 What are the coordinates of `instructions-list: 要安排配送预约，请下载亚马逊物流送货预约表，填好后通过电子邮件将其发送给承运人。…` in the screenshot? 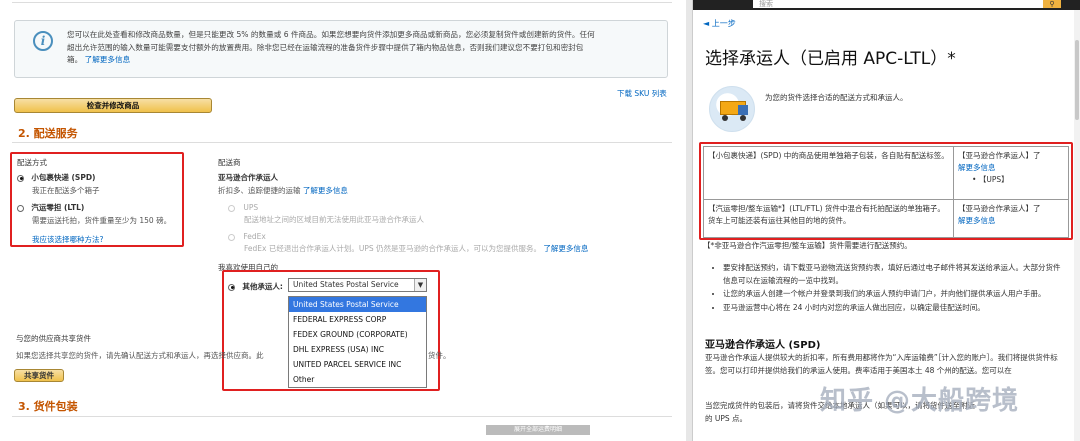 It's located at (888, 288).